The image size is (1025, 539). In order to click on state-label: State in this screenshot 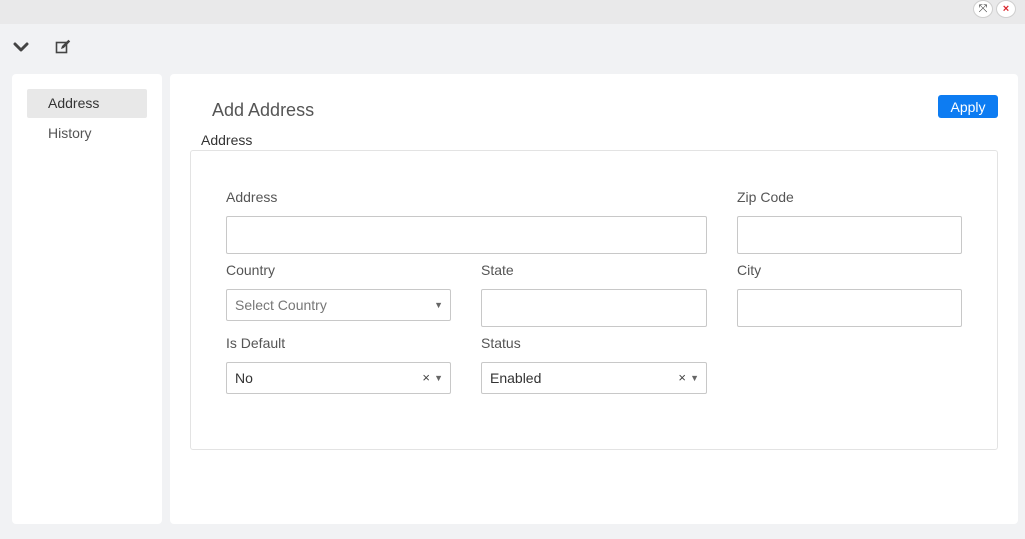, I will do `click(497, 270)`.